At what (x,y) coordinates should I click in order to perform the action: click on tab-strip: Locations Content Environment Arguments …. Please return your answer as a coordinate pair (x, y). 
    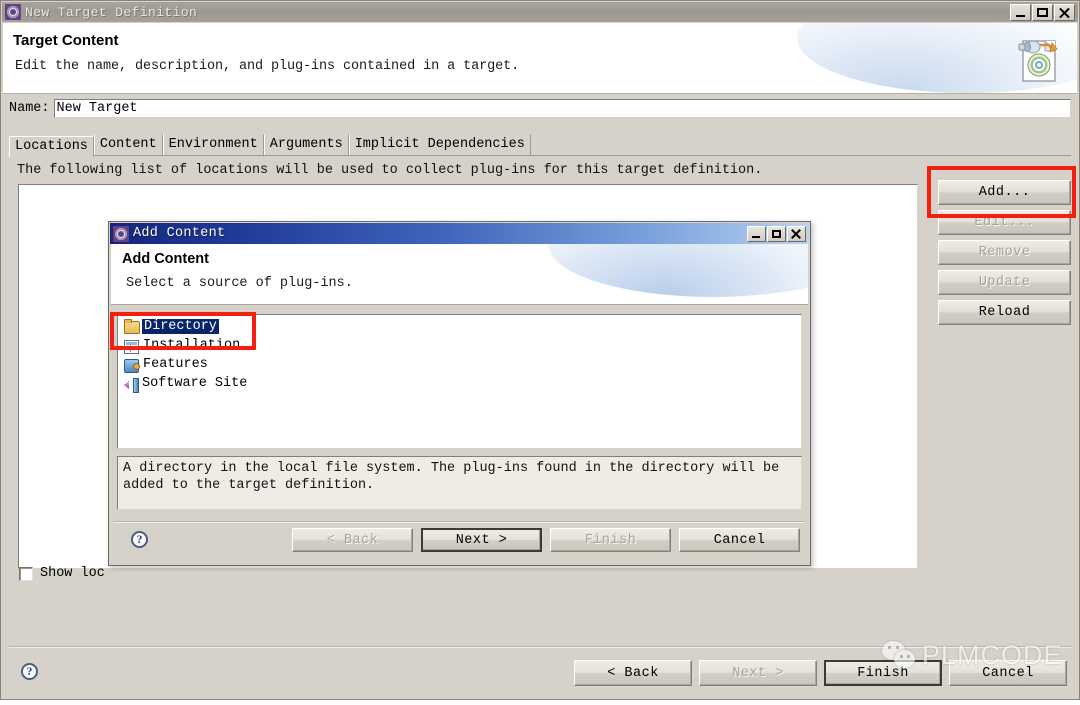
    Looking at the image, I should click on (540, 145).